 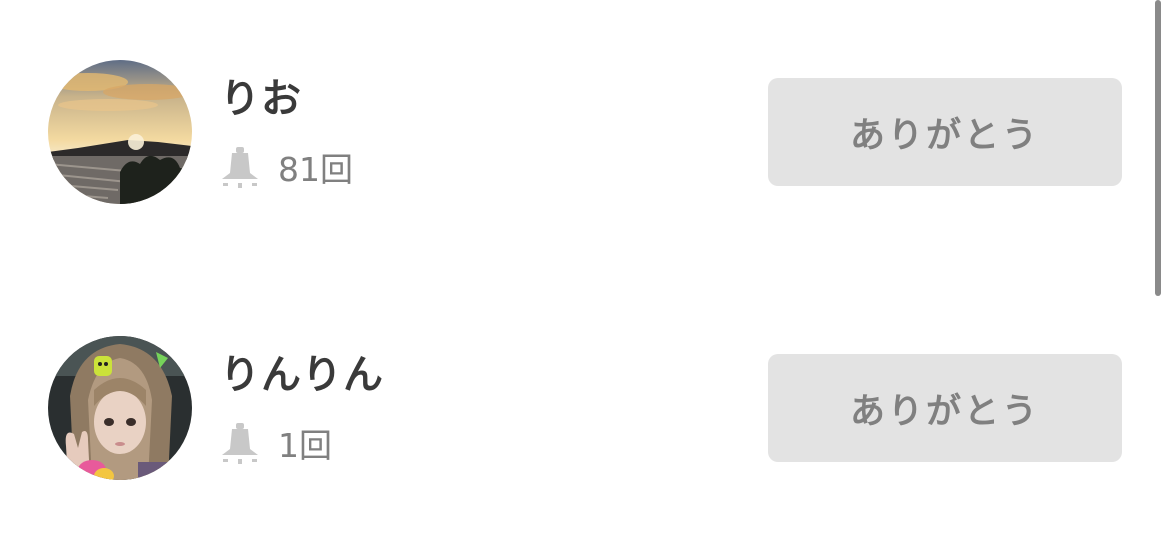 I want to click on support-count: 1回, so click(x=277, y=443).